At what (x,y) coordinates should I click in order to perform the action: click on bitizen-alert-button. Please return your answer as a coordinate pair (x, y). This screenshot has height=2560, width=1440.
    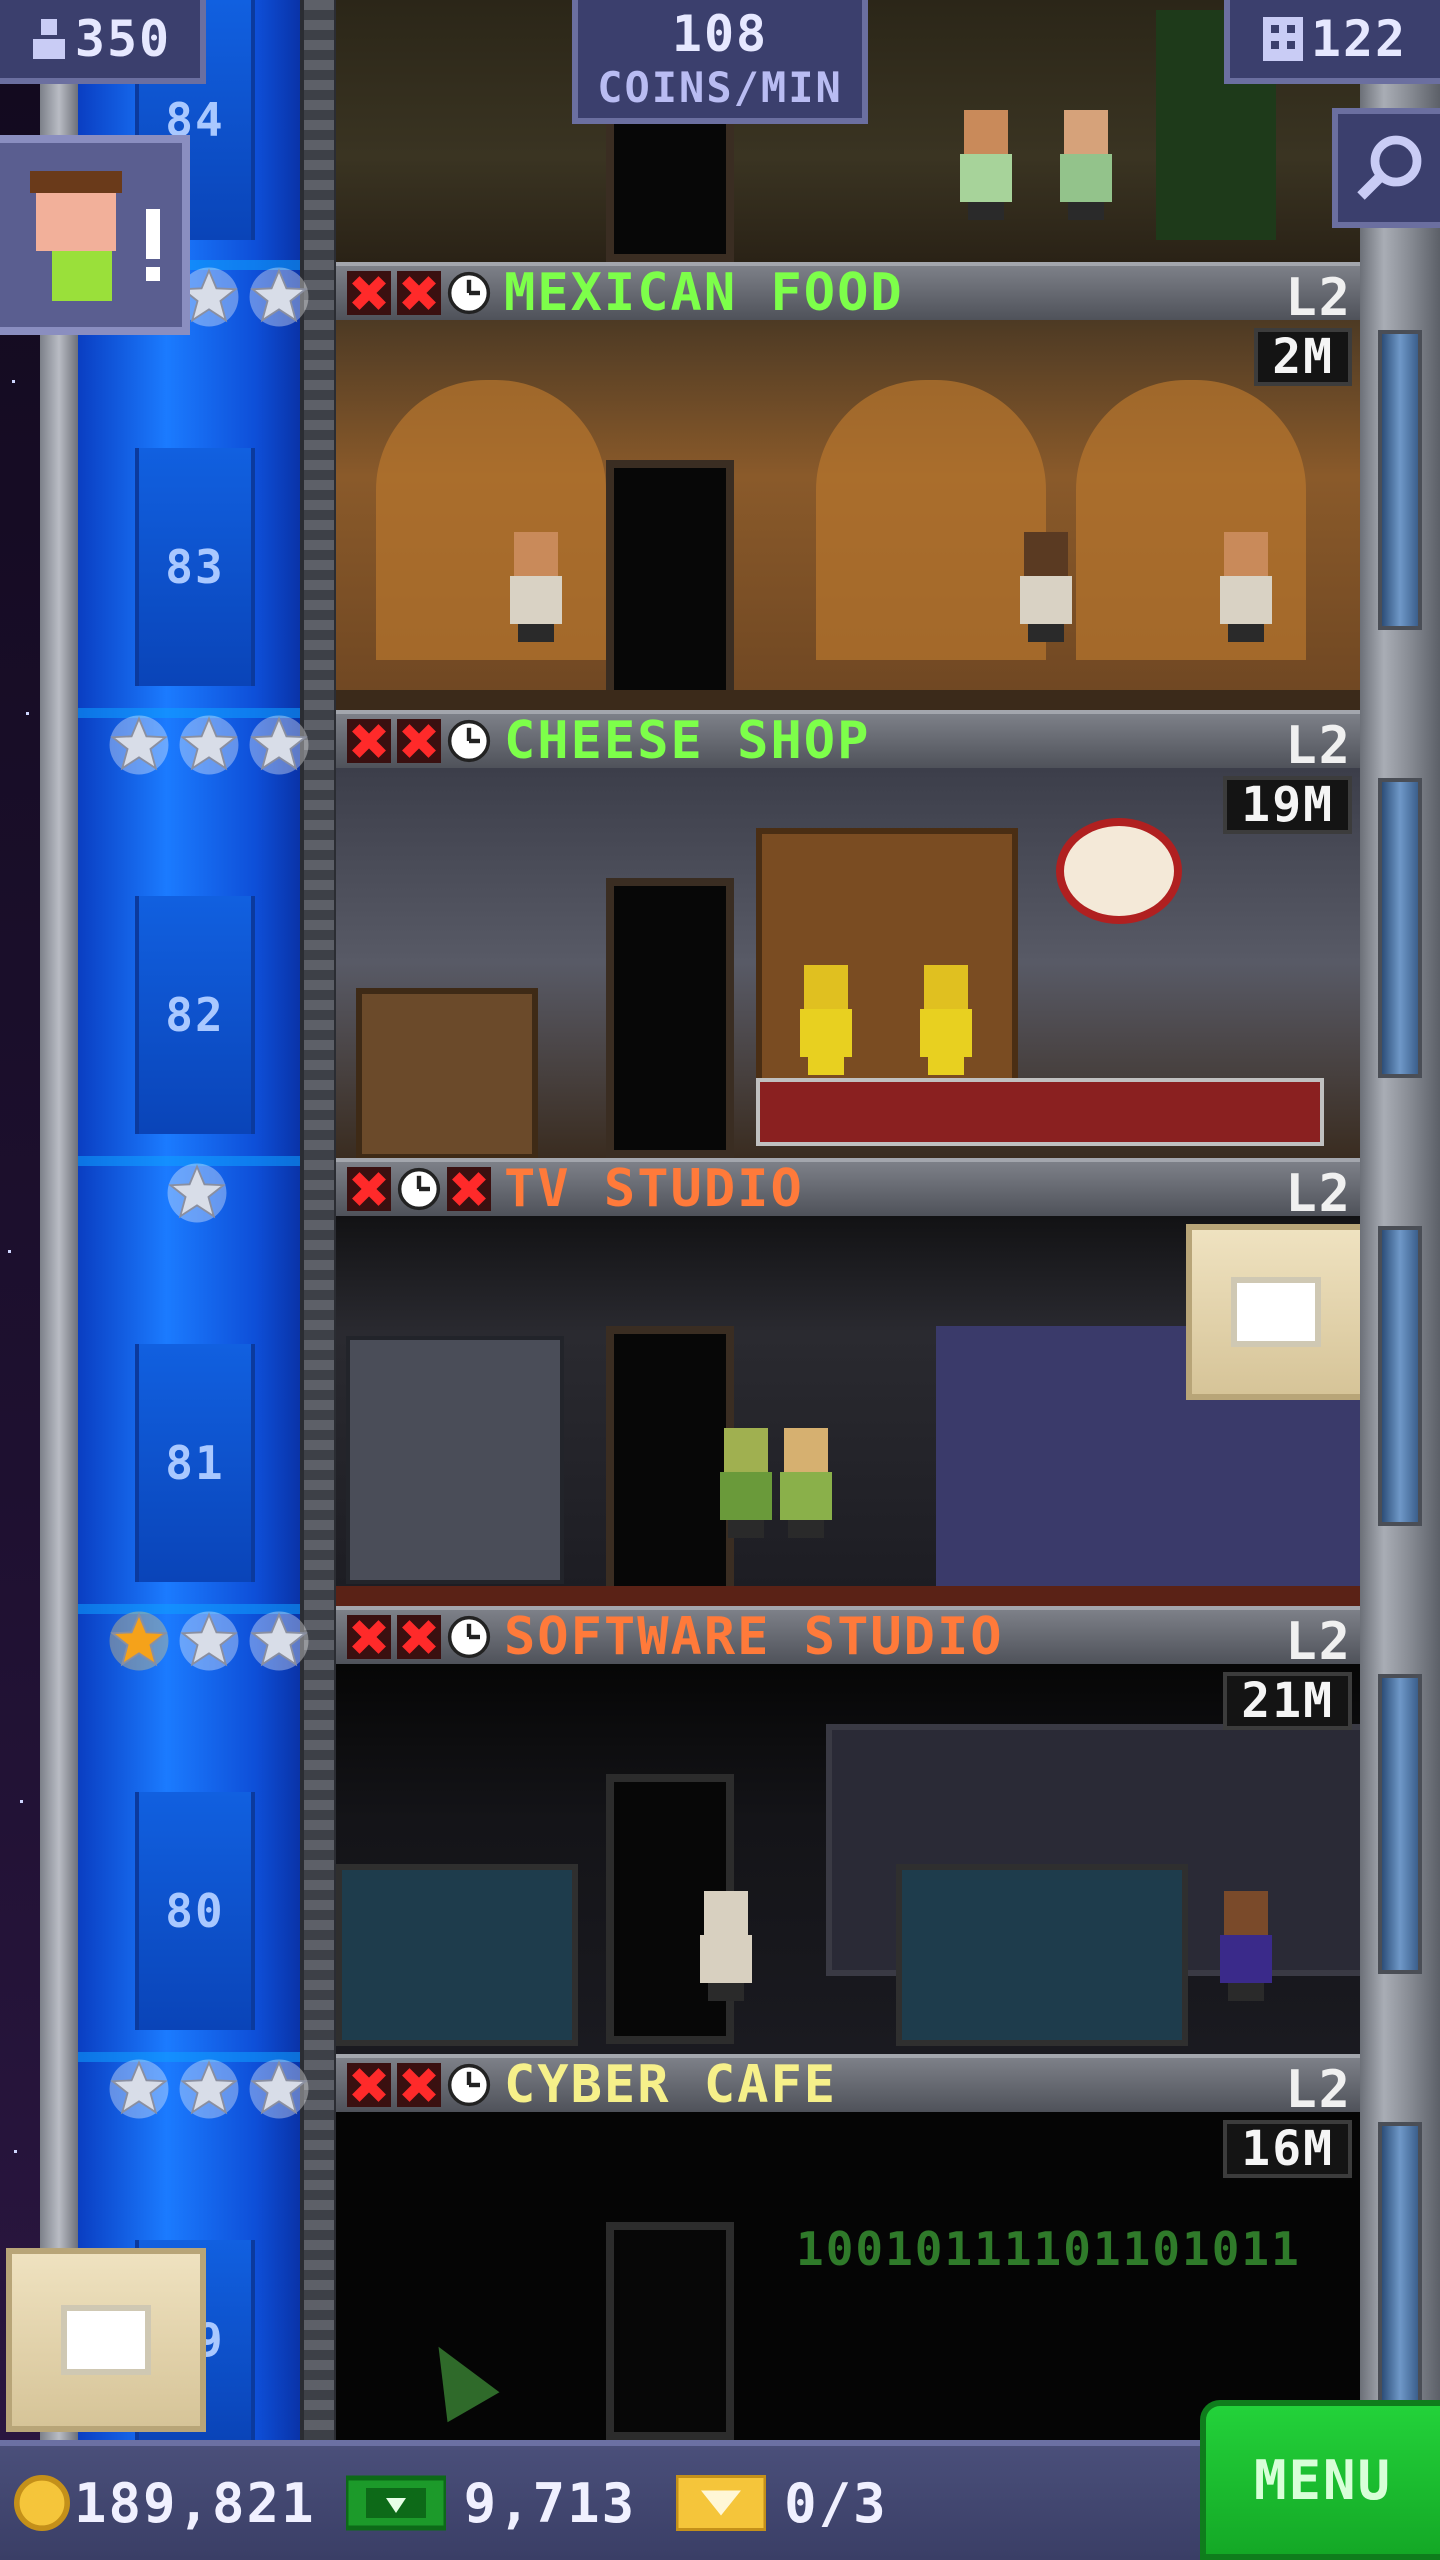
    Looking at the image, I should click on (95, 235).